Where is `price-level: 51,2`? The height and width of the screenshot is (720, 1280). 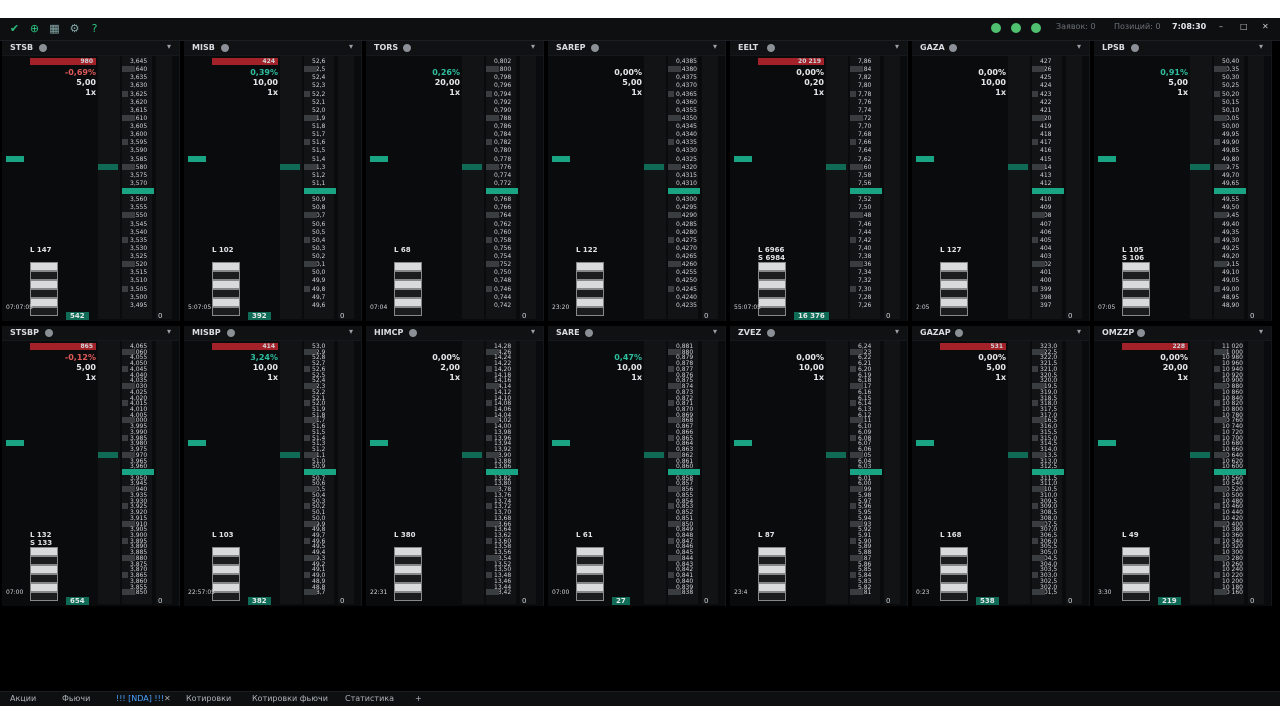 price-level: 51,2 is located at coordinates (318, 175).